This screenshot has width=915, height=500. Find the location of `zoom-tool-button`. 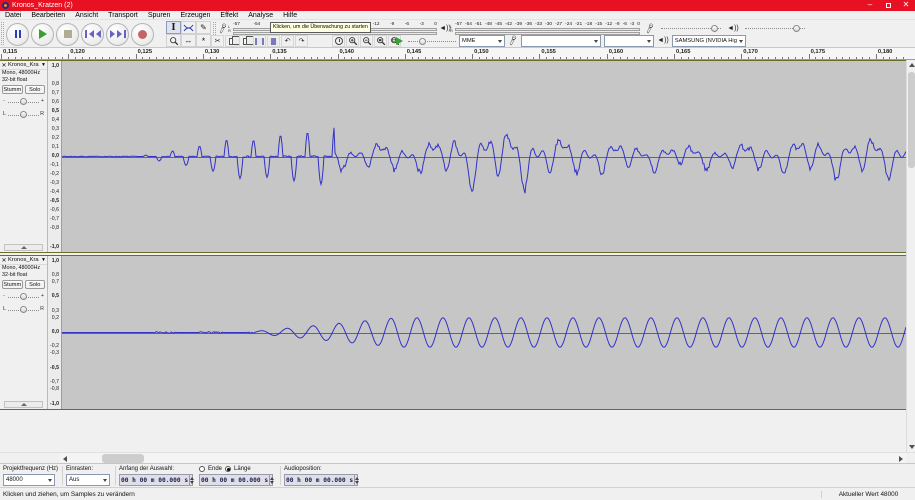

zoom-tool-button is located at coordinates (173, 40).